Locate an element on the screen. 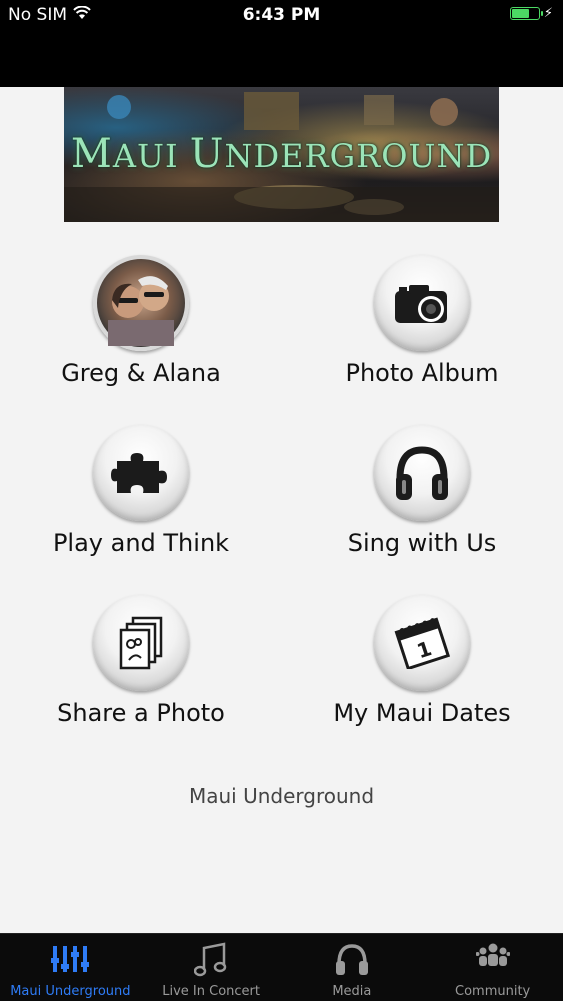  tab-label: Community is located at coordinates (493, 991).